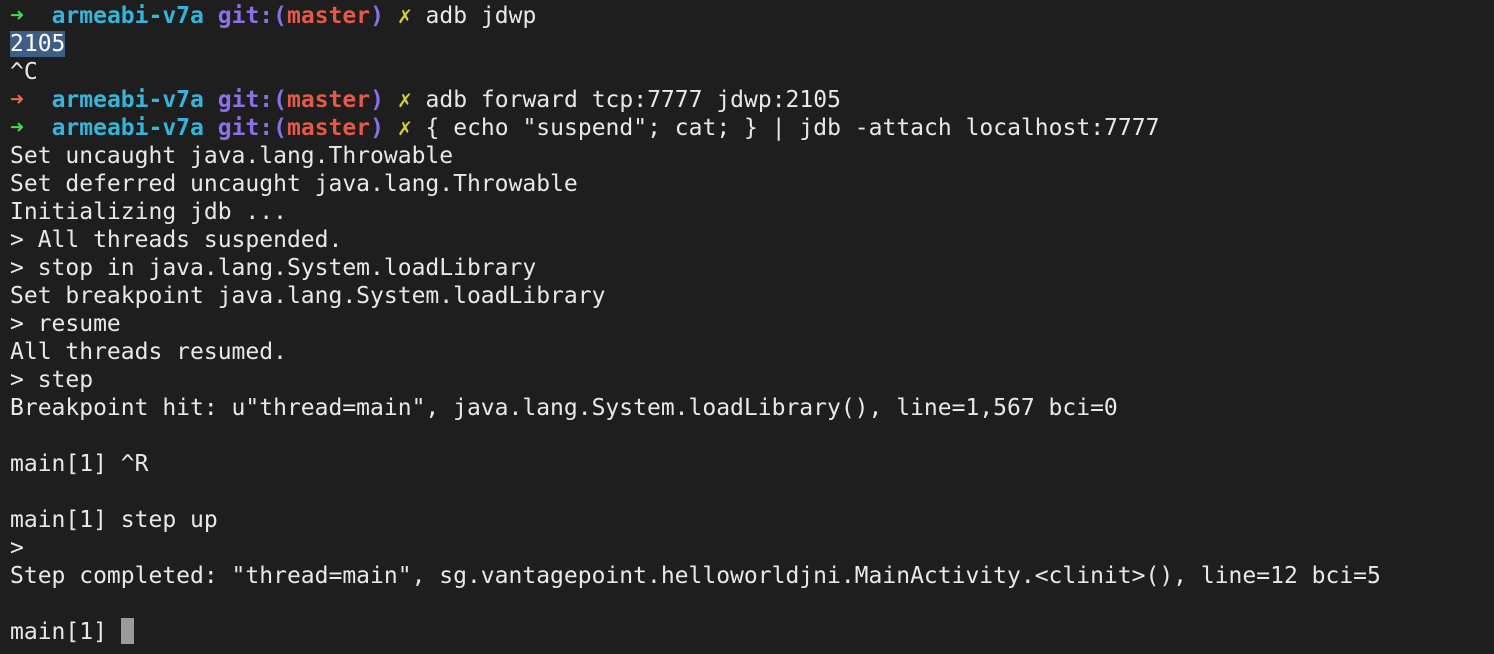 The width and height of the screenshot is (1494, 654). What do you see at coordinates (65, 632) in the screenshot?
I see `input-prompt: main[1]` at bounding box center [65, 632].